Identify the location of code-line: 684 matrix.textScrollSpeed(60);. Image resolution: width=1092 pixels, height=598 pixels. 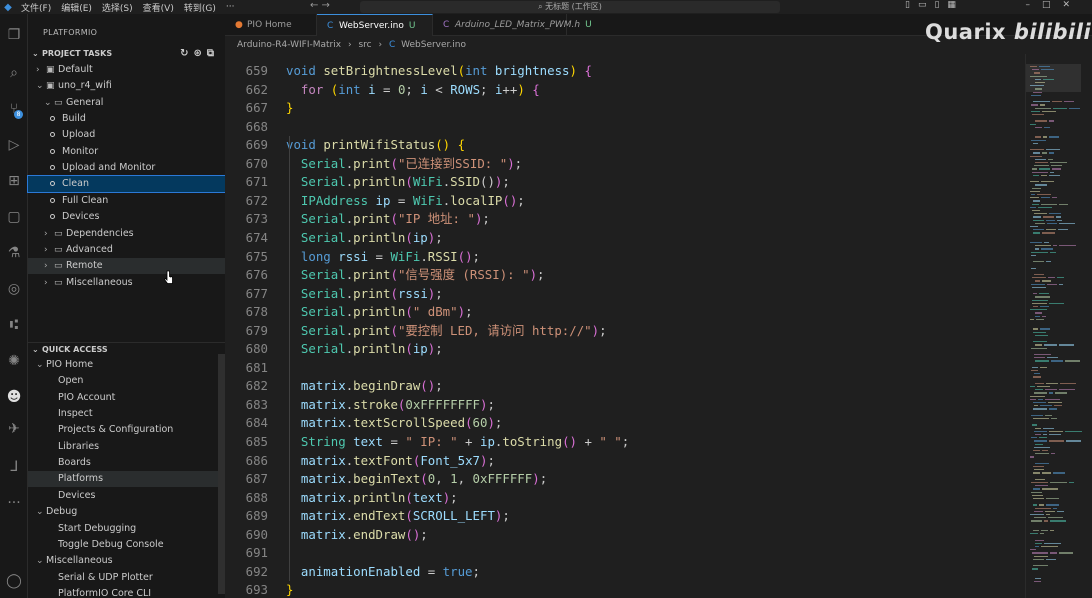
(625, 423).